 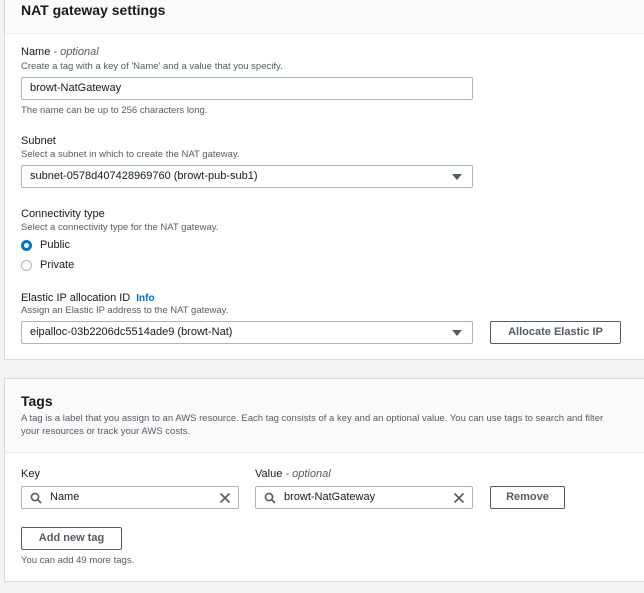 What do you see at coordinates (555, 332) in the screenshot?
I see `allocate-elastic-ip-button: Allocate Elastic IP` at bounding box center [555, 332].